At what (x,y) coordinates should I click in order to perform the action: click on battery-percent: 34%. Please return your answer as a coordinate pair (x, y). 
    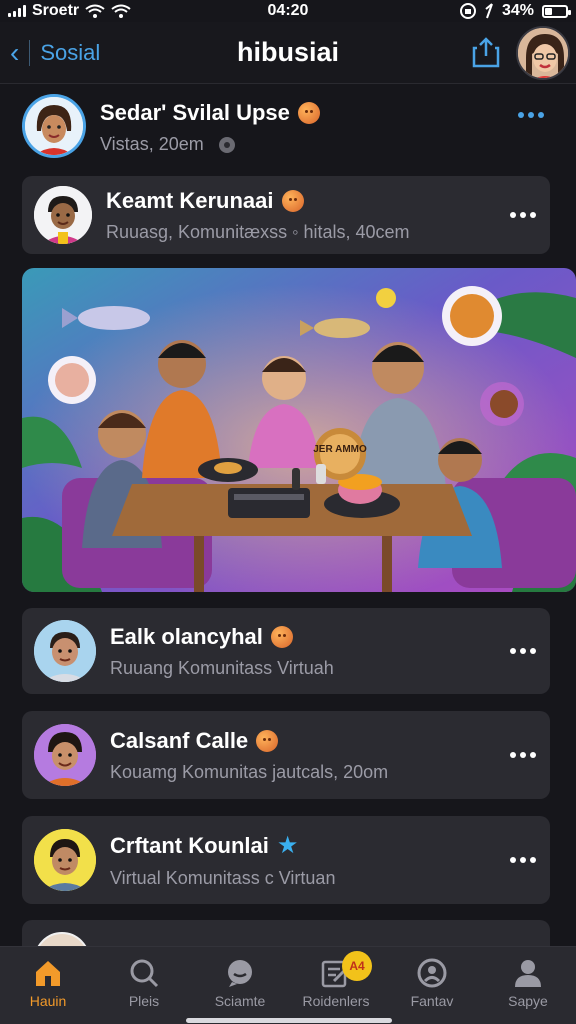
    Looking at the image, I should click on (517, 10).